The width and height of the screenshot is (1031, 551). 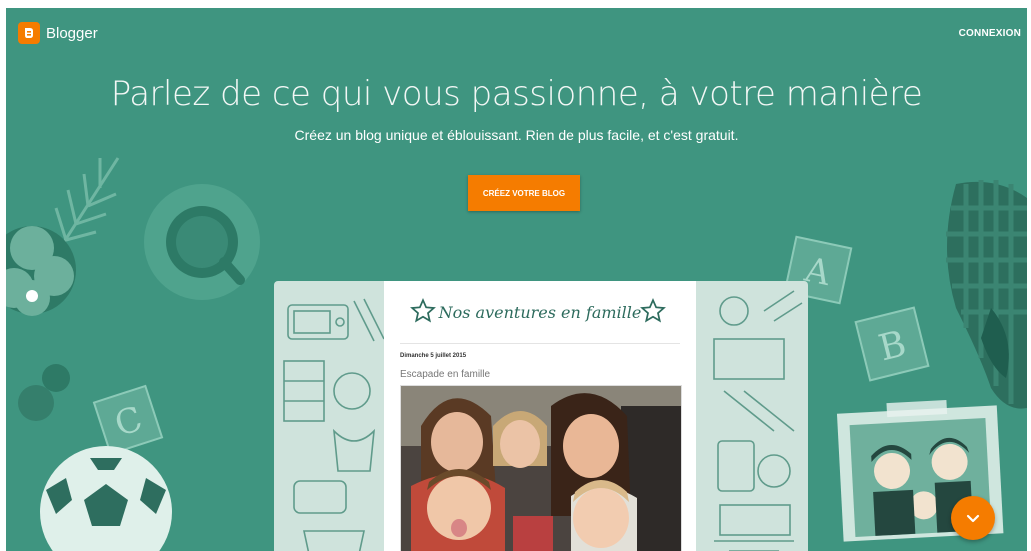 What do you see at coordinates (540, 343) in the screenshot?
I see `divider` at bounding box center [540, 343].